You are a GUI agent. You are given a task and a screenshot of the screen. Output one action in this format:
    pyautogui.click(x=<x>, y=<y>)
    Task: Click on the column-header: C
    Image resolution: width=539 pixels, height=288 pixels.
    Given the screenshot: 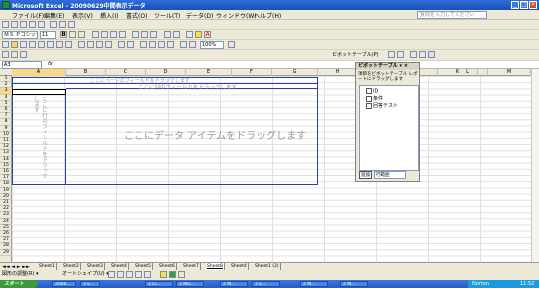 What is the action you would take?
    pyautogui.click(x=126, y=72)
    